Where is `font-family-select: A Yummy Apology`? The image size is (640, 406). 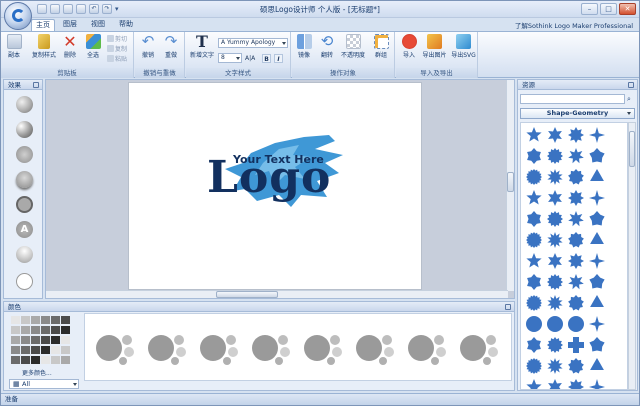
font-family-select: A Yummy Apology is located at coordinates (253, 43).